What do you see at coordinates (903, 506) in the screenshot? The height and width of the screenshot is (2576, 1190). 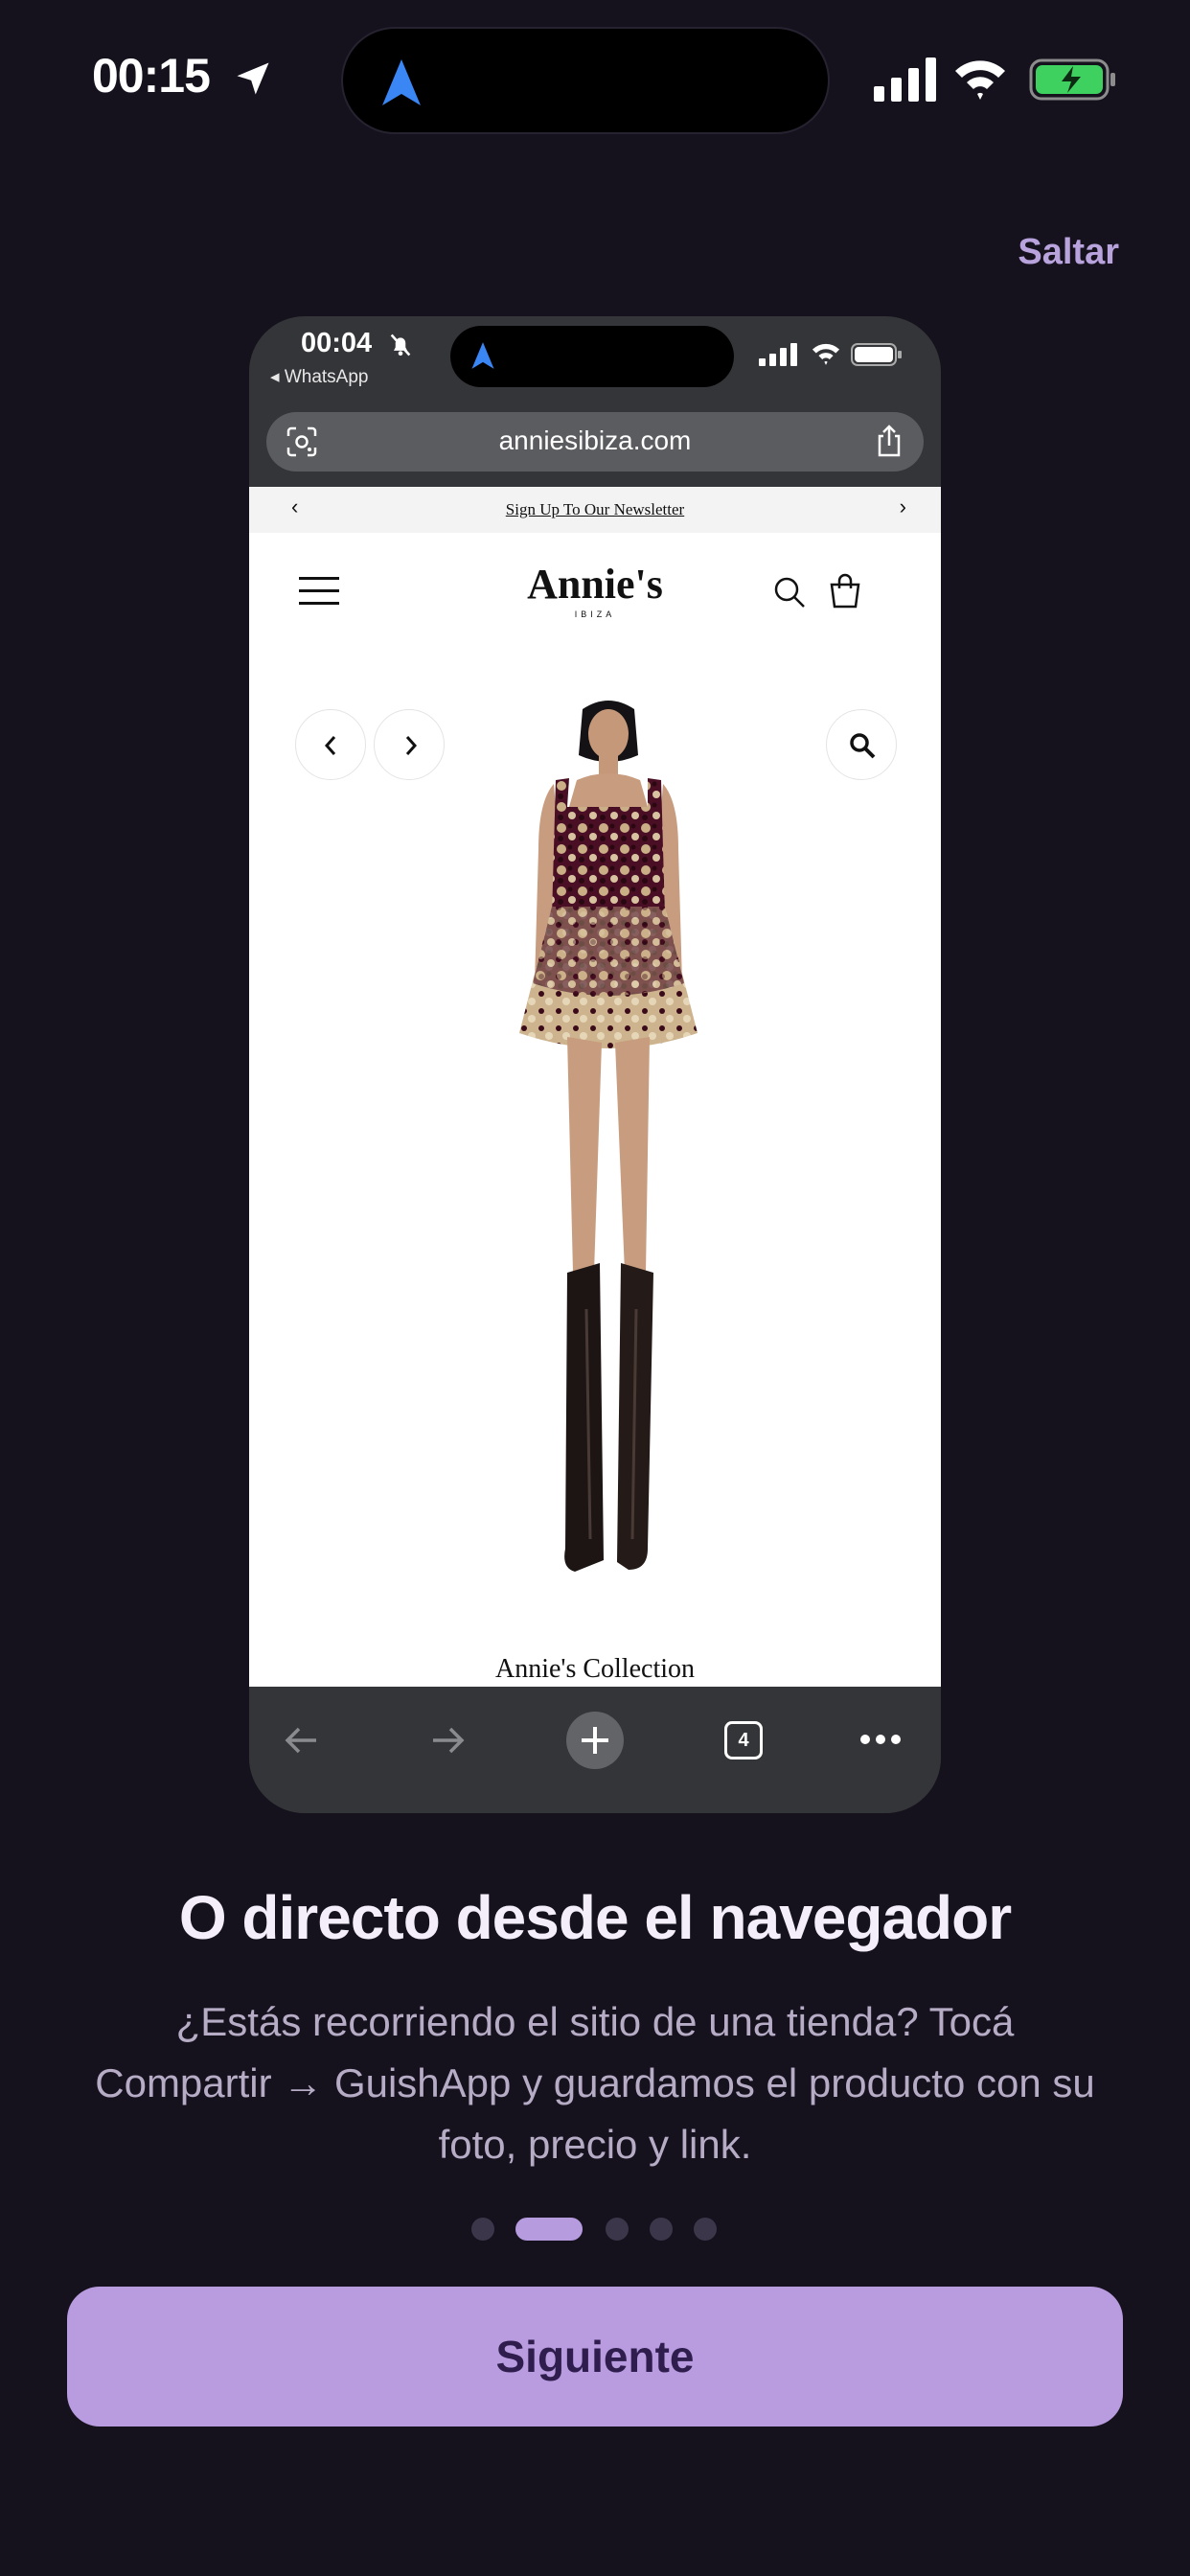 I see `newsletter-next-arrow: ›` at bounding box center [903, 506].